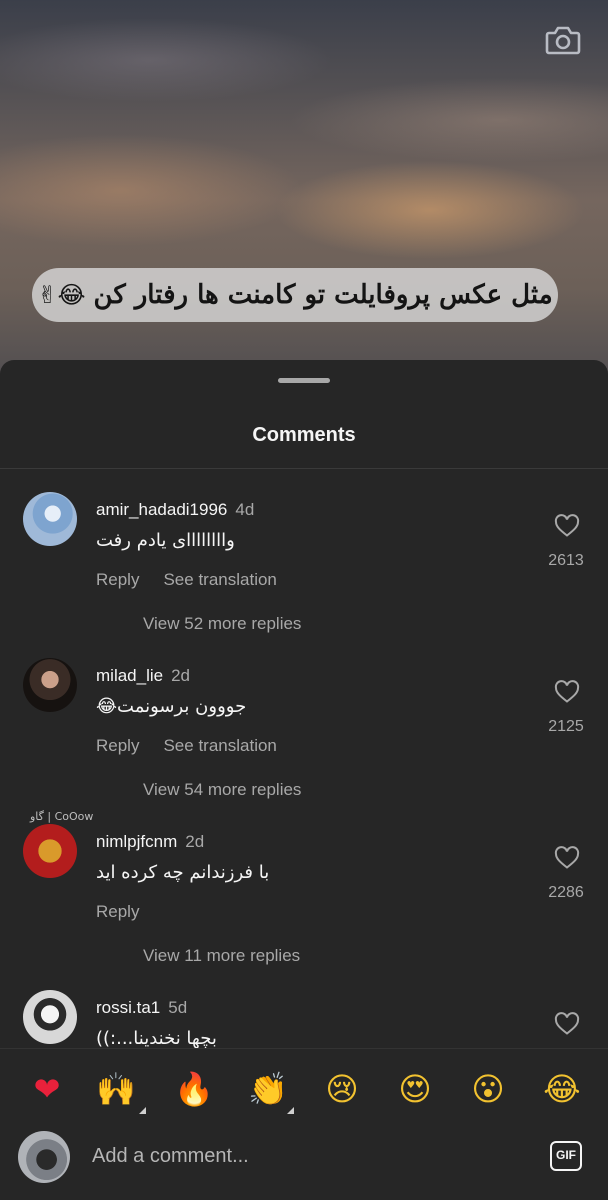 The height and width of the screenshot is (1200, 608). I want to click on reaction-heart-eyes: 😍, so click(415, 1089).